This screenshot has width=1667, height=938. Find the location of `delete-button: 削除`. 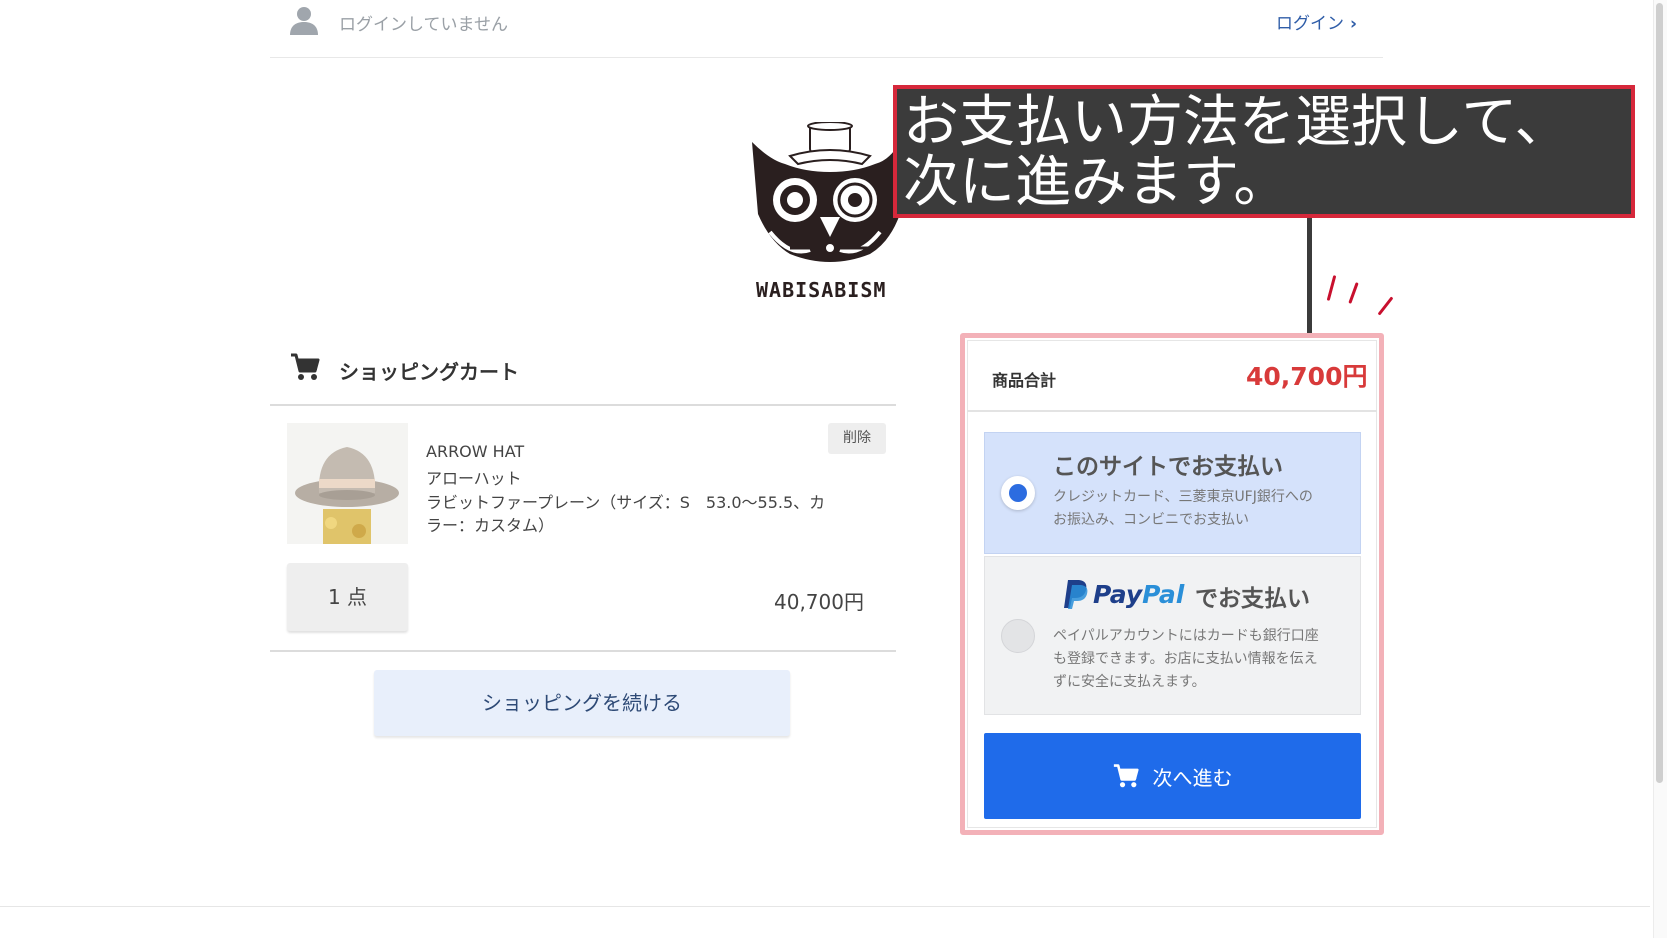

delete-button: 削除 is located at coordinates (857, 438).